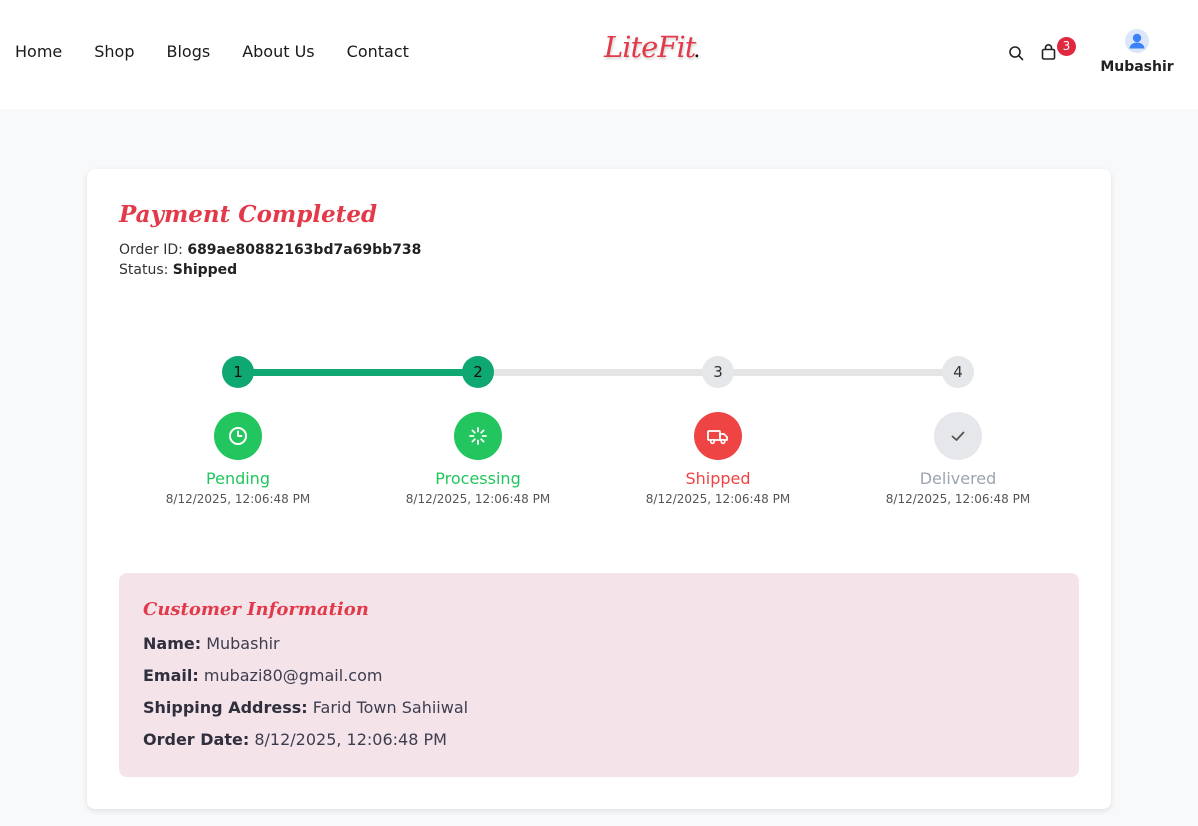  I want to click on truck-icon, so click(717, 437).